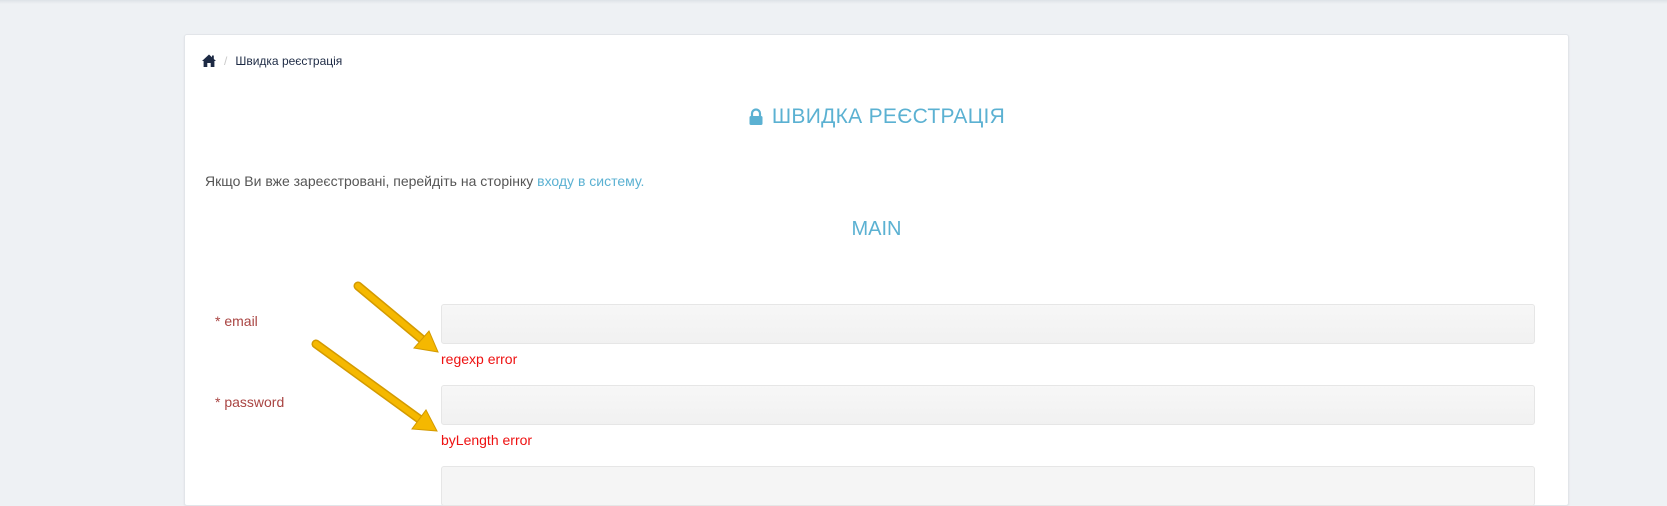  I want to click on email-label: * email, so click(236, 321).